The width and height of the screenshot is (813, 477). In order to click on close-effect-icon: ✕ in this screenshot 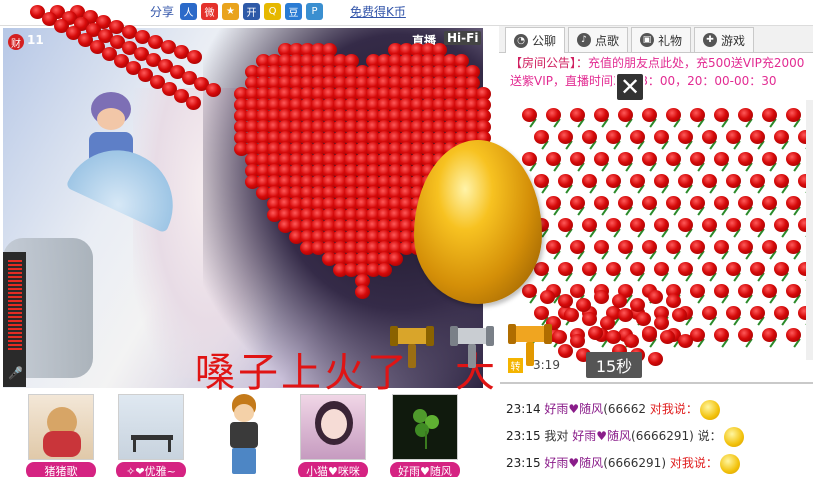, I will do `click(630, 87)`.